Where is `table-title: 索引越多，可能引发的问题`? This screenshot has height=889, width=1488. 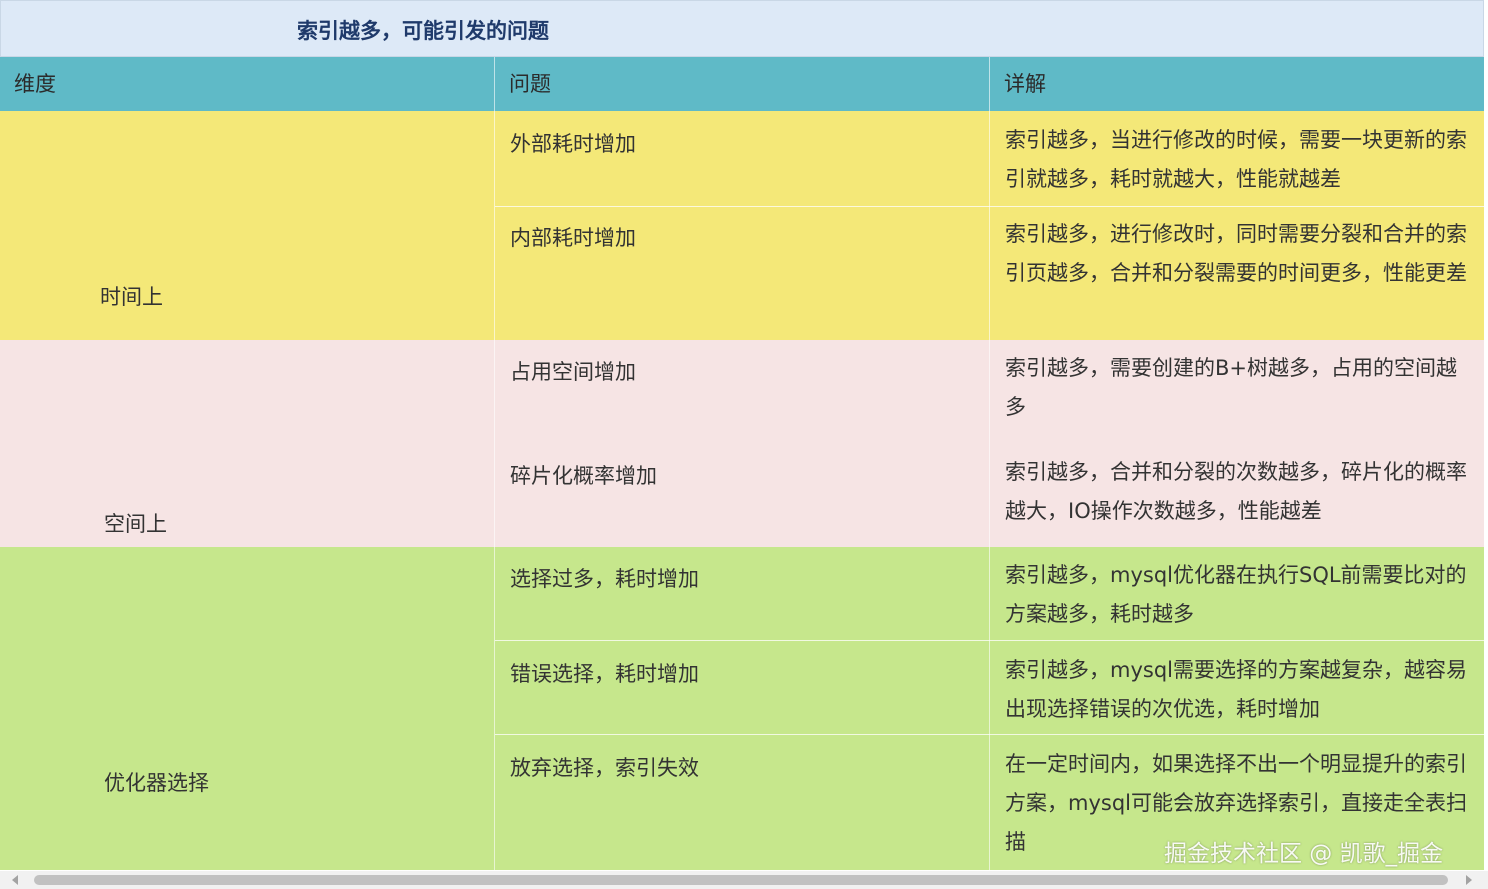 table-title: 索引越多，可能引发的问题 is located at coordinates (423, 31).